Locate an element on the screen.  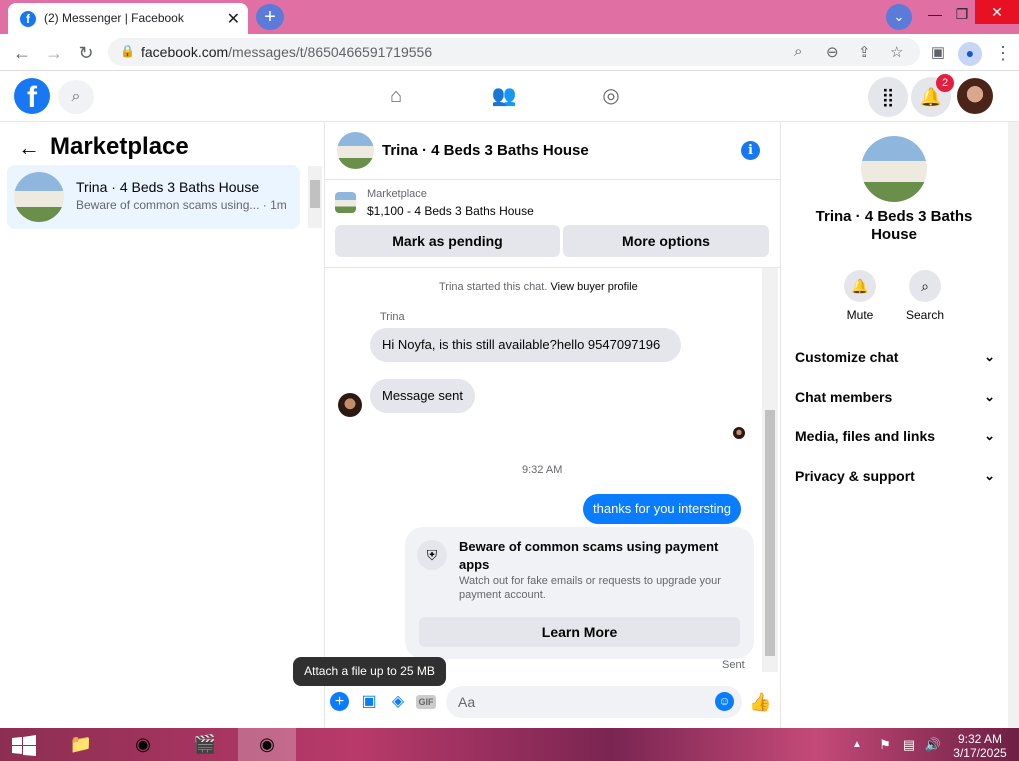
tab-search-button: ⌄ is located at coordinates (899, 17).